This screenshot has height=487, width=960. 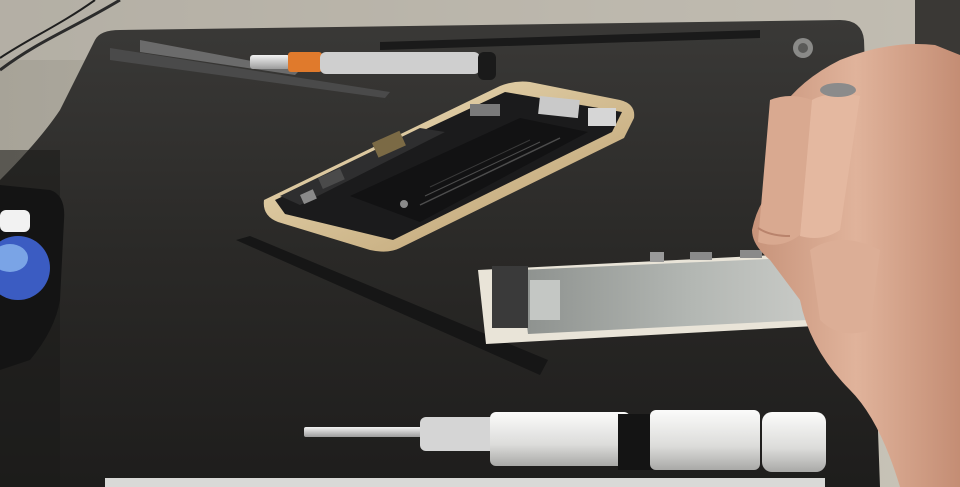 What do you see at coordinates (465, 482) in the screenshot?
I see `bottom-edge` at bounding box center [465, 482].